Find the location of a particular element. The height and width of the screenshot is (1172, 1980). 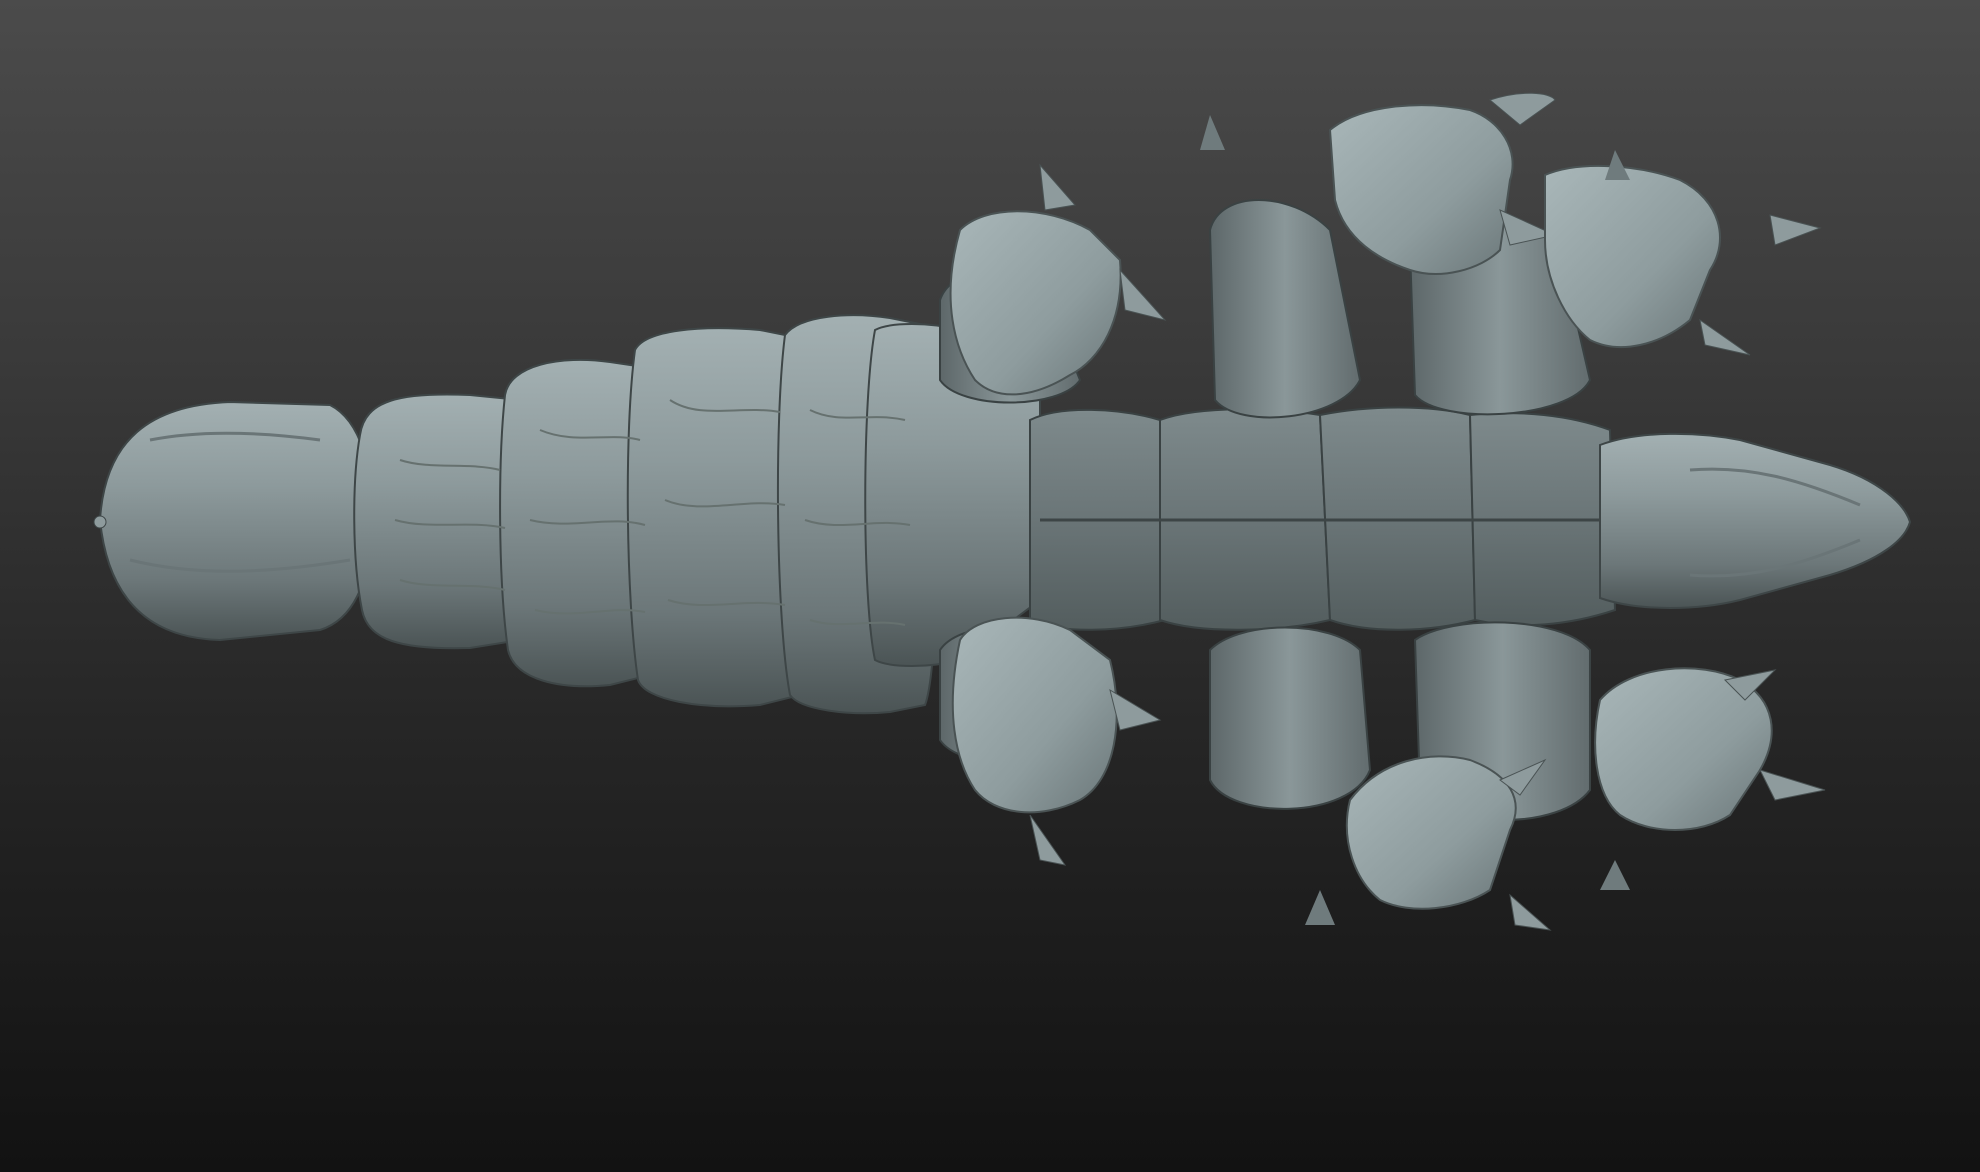

tail-tip is located at coordinates (233, 521).